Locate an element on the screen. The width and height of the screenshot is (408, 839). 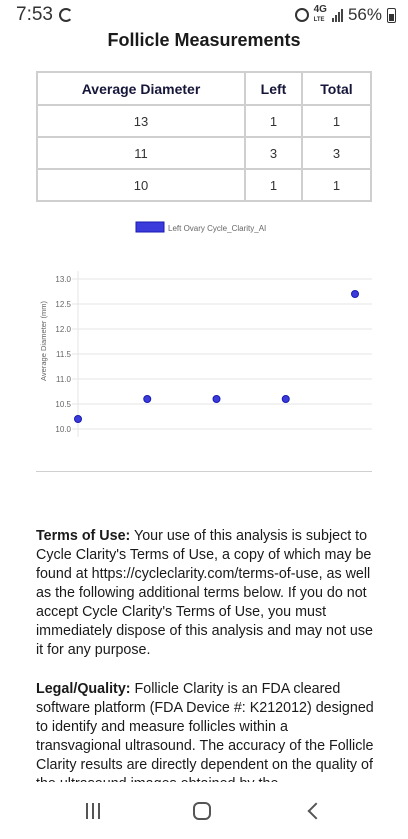
y-tick-label: 13.0 is located at coordinates (63, 279).